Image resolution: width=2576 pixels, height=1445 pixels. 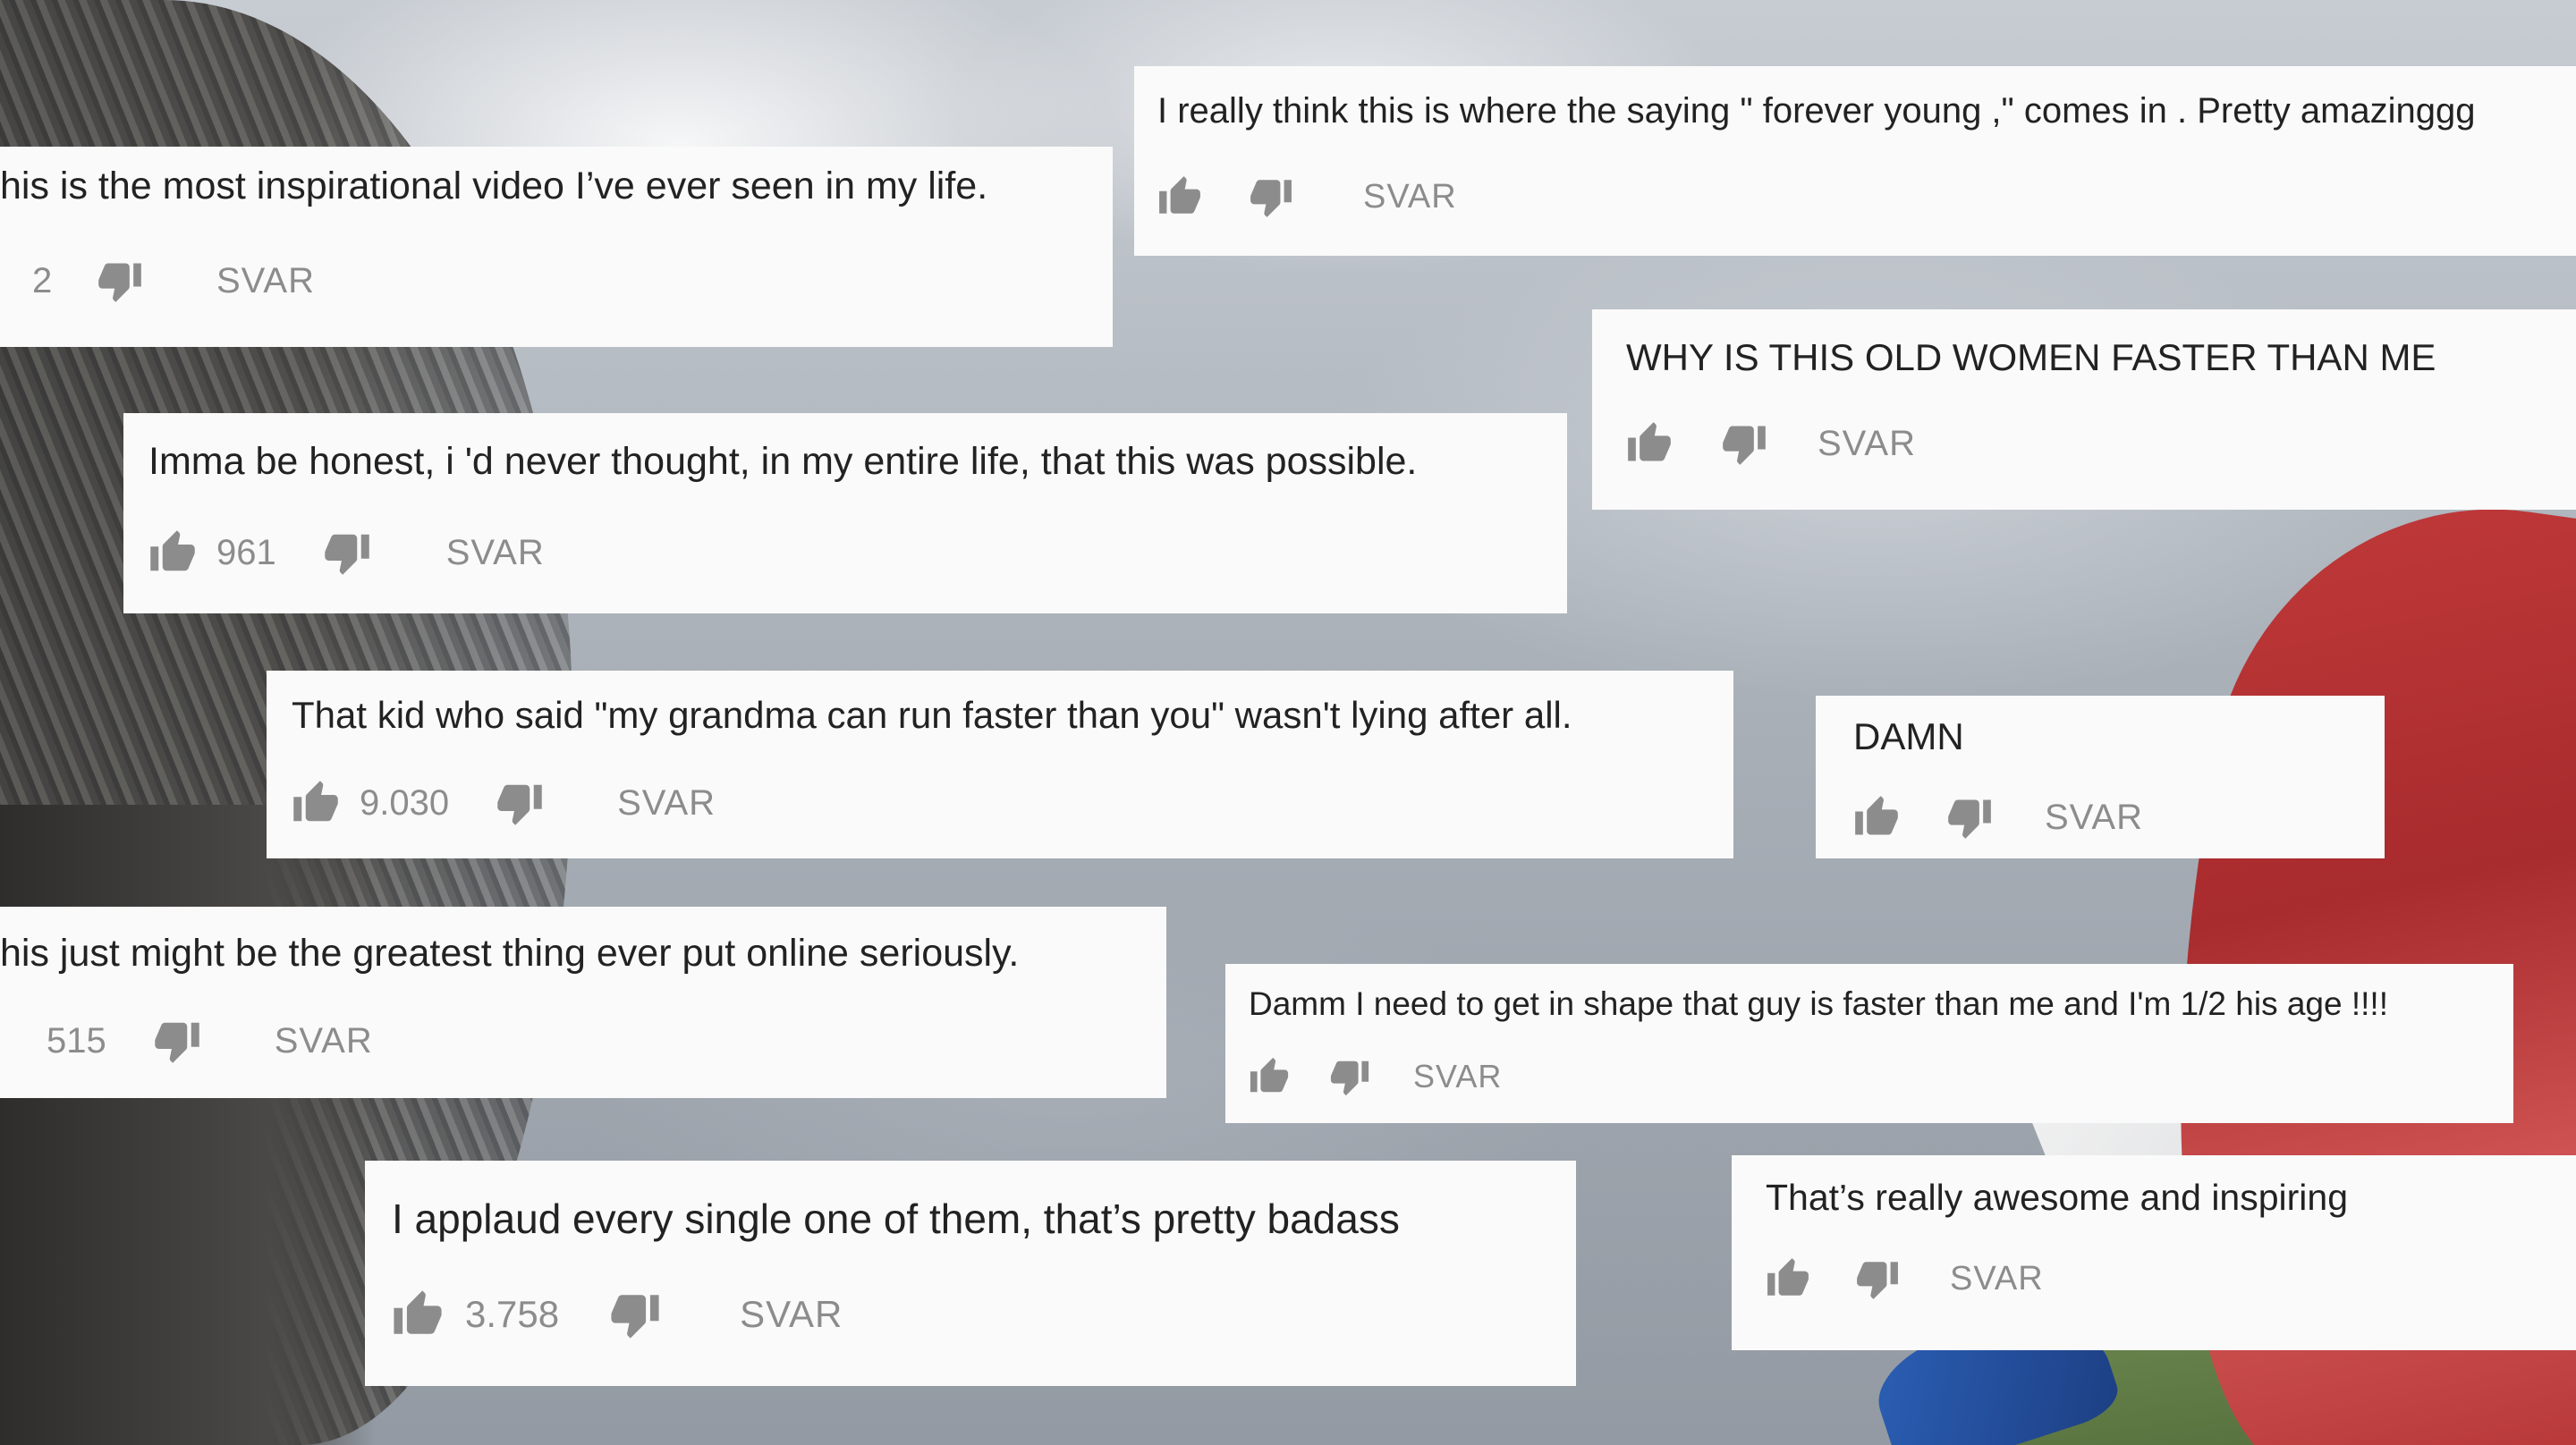 I want to click on comment-actions: 9.030 SVAR, so click(x=504, y=803).